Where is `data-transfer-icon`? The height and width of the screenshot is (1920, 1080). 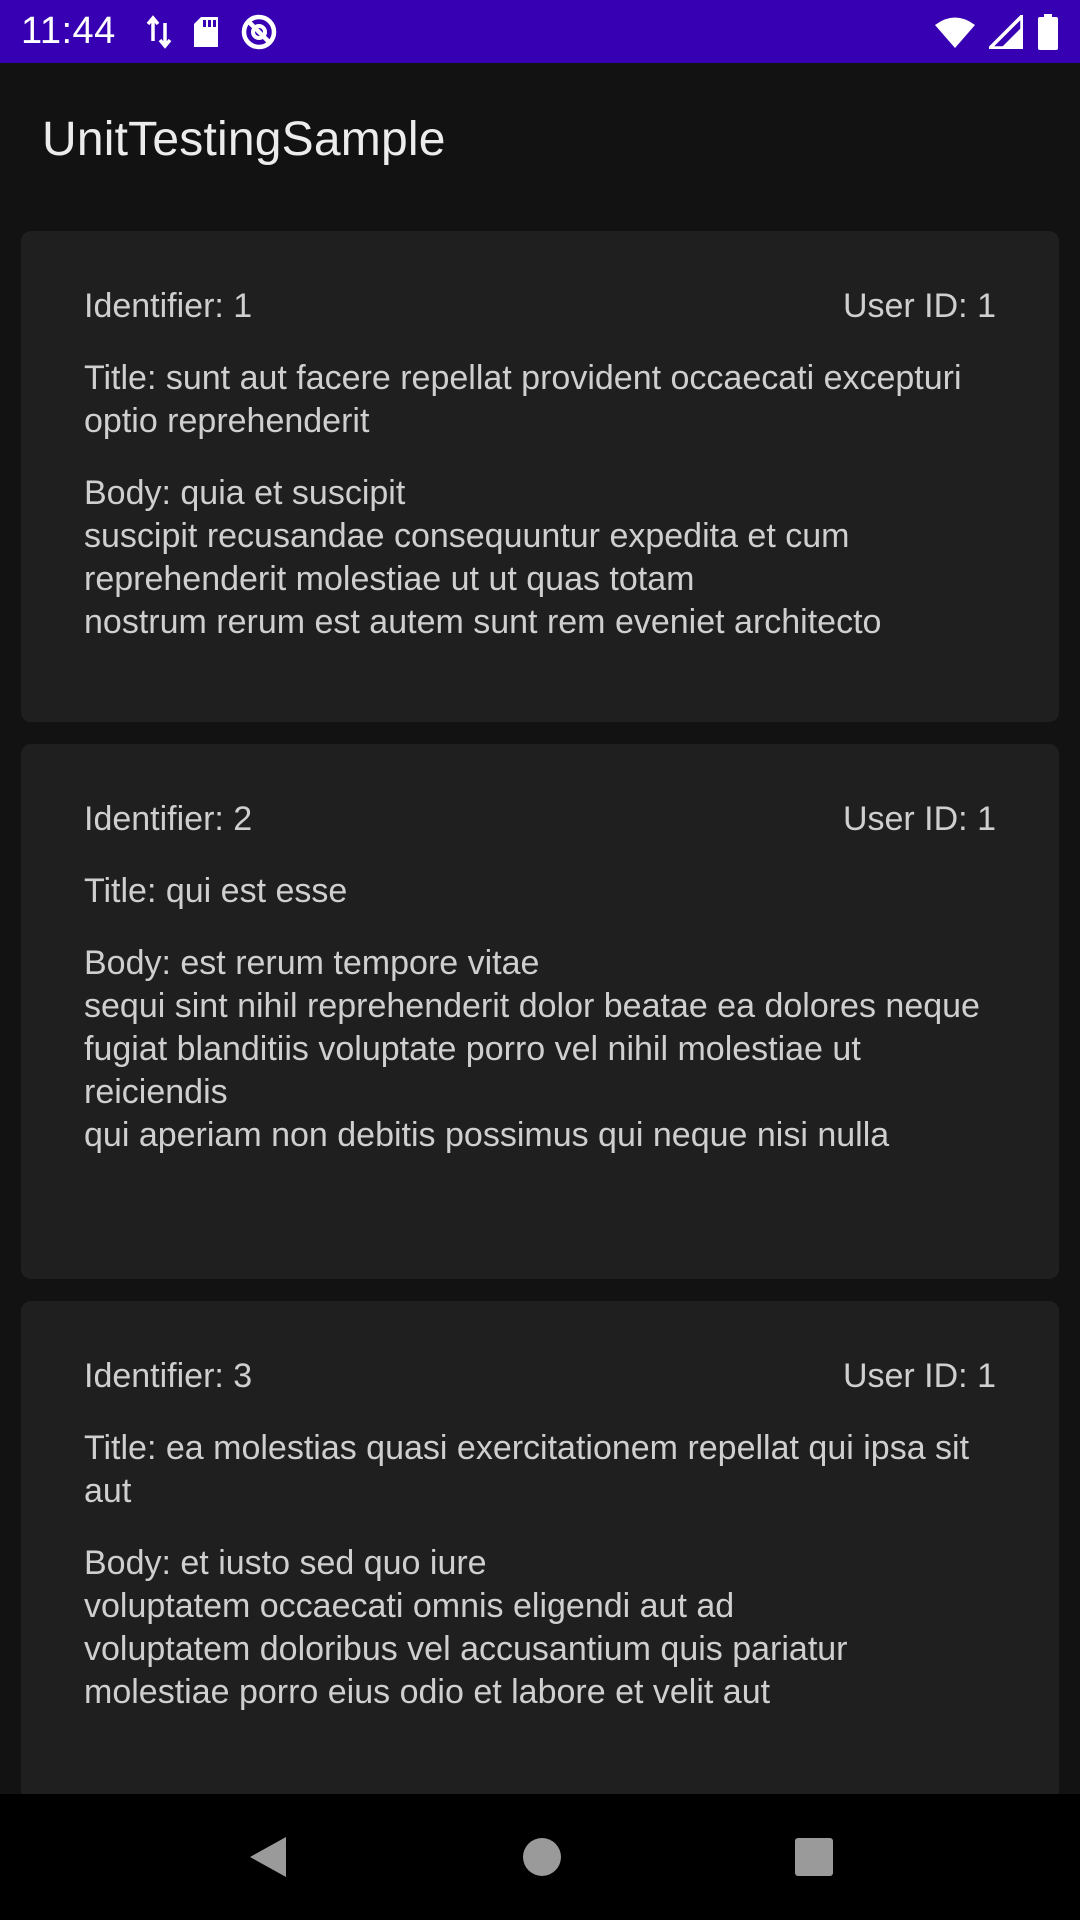
data-transfer-icon is located at coordinates (159, 31).